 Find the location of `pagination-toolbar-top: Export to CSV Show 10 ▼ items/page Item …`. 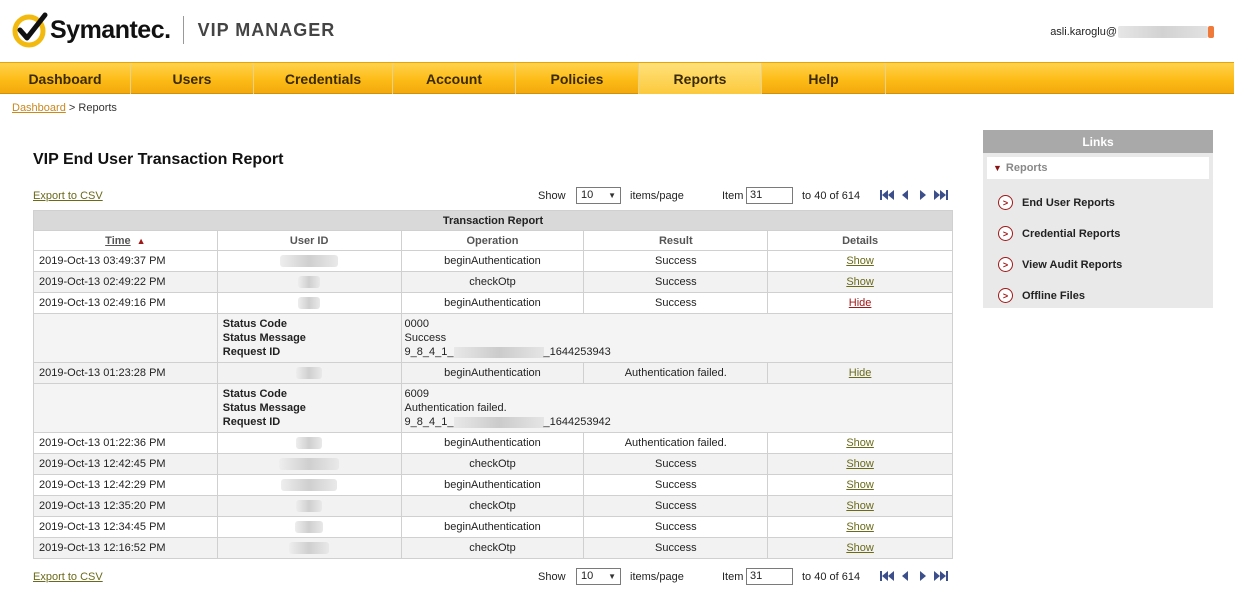

pagination-toolbar-top: Export to CSV Show 10 ▼ items/page Item … is located at coordinates (493, 197).